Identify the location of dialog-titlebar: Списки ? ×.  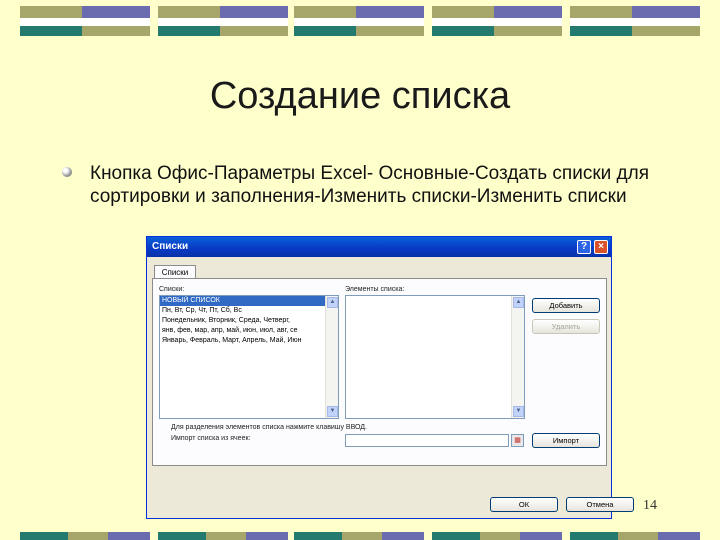
(379, 247).